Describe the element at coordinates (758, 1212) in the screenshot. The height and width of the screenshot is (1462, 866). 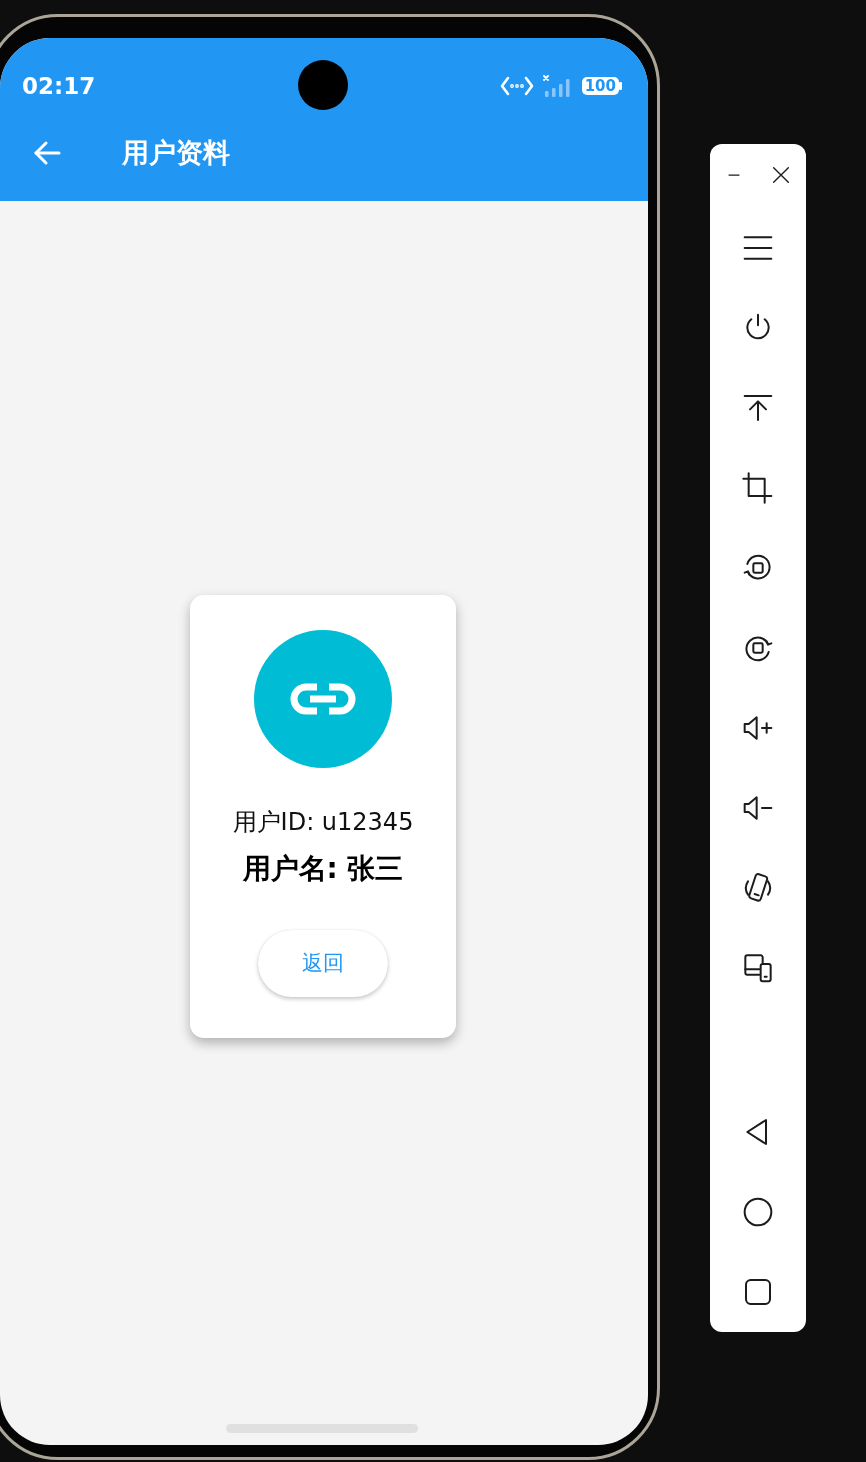
I see `home-circle-icon` at that location.